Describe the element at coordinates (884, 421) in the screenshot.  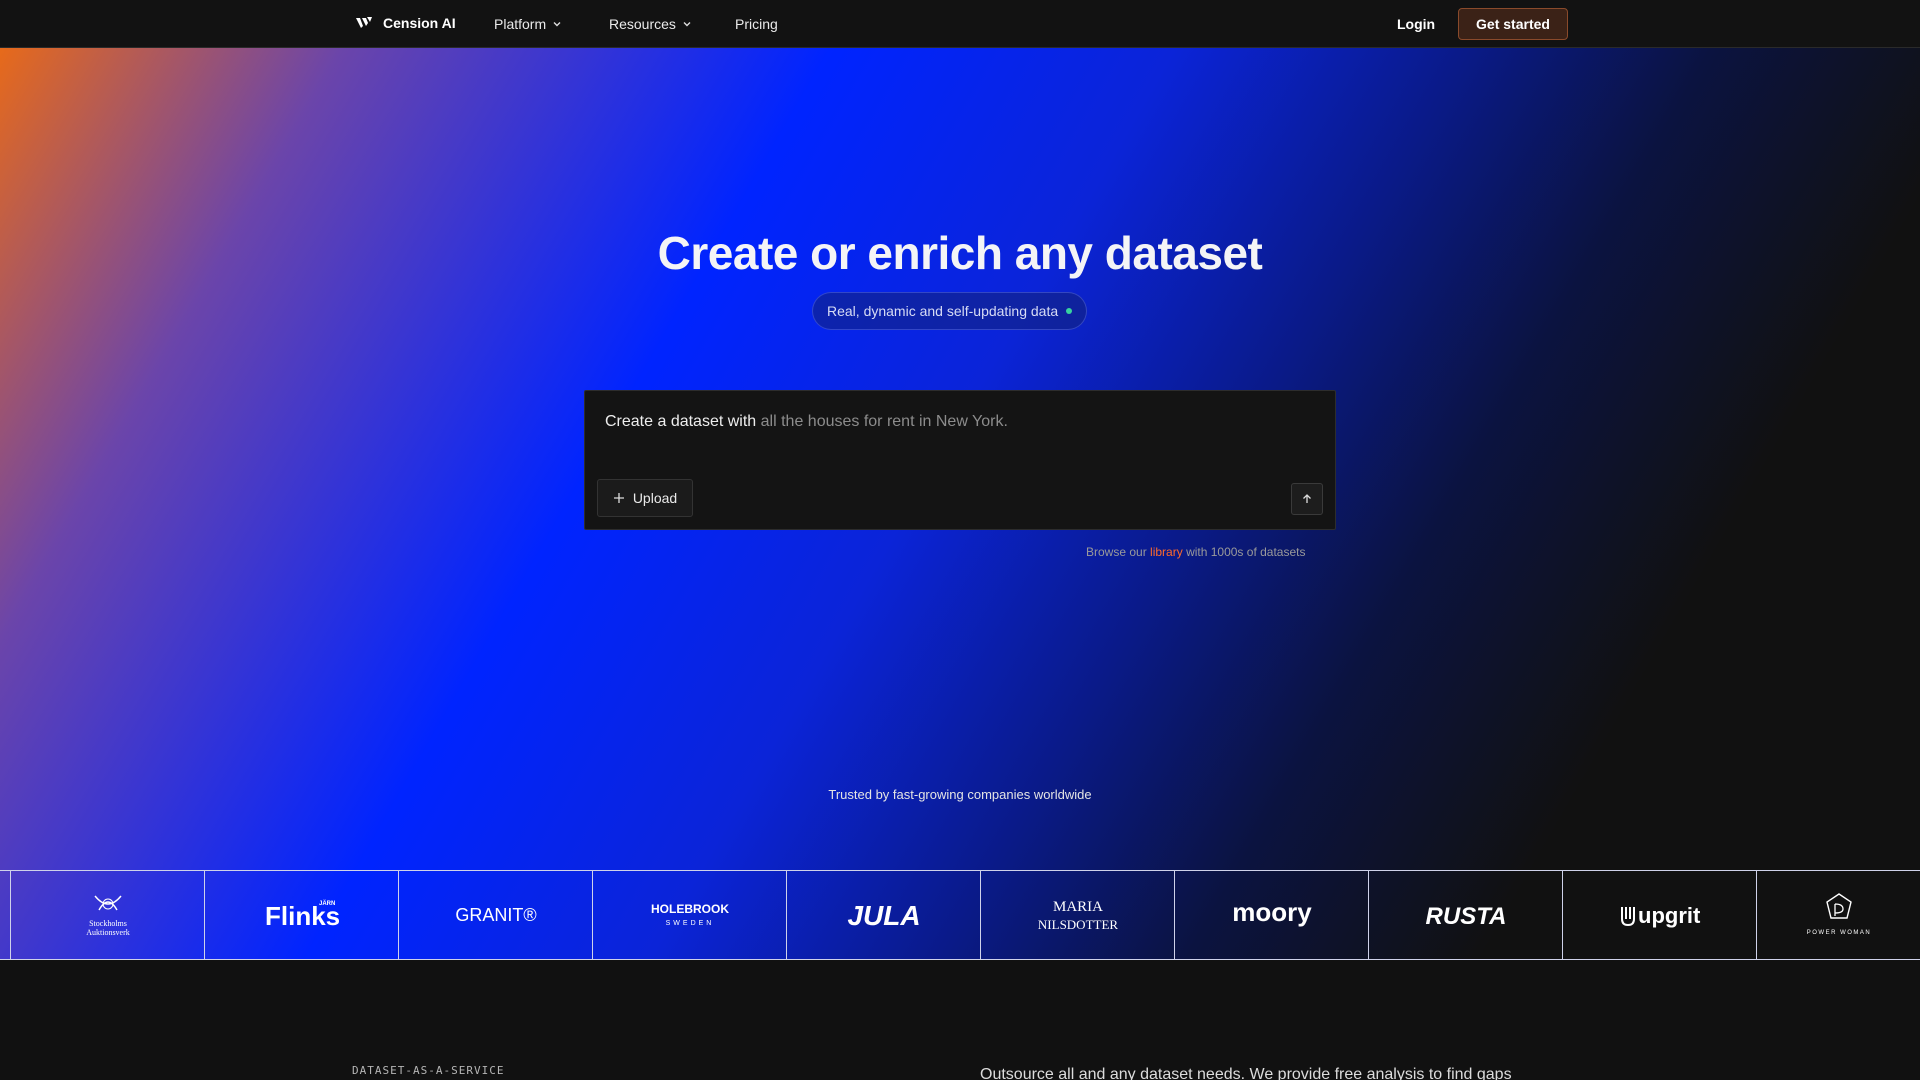
I see `prompt-placeholder: all the houses for rent in New York.` at that location.